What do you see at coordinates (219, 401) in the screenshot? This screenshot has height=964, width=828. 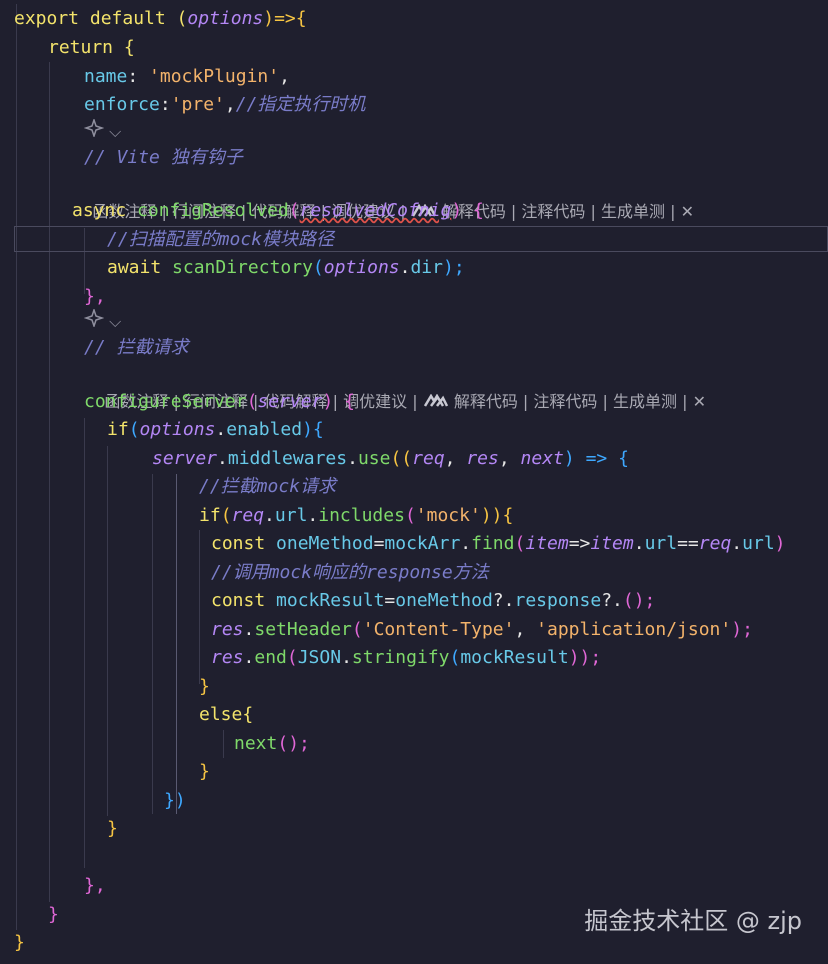 I see `code-line: configureServer(server) {` at bounding box center [219, 401].